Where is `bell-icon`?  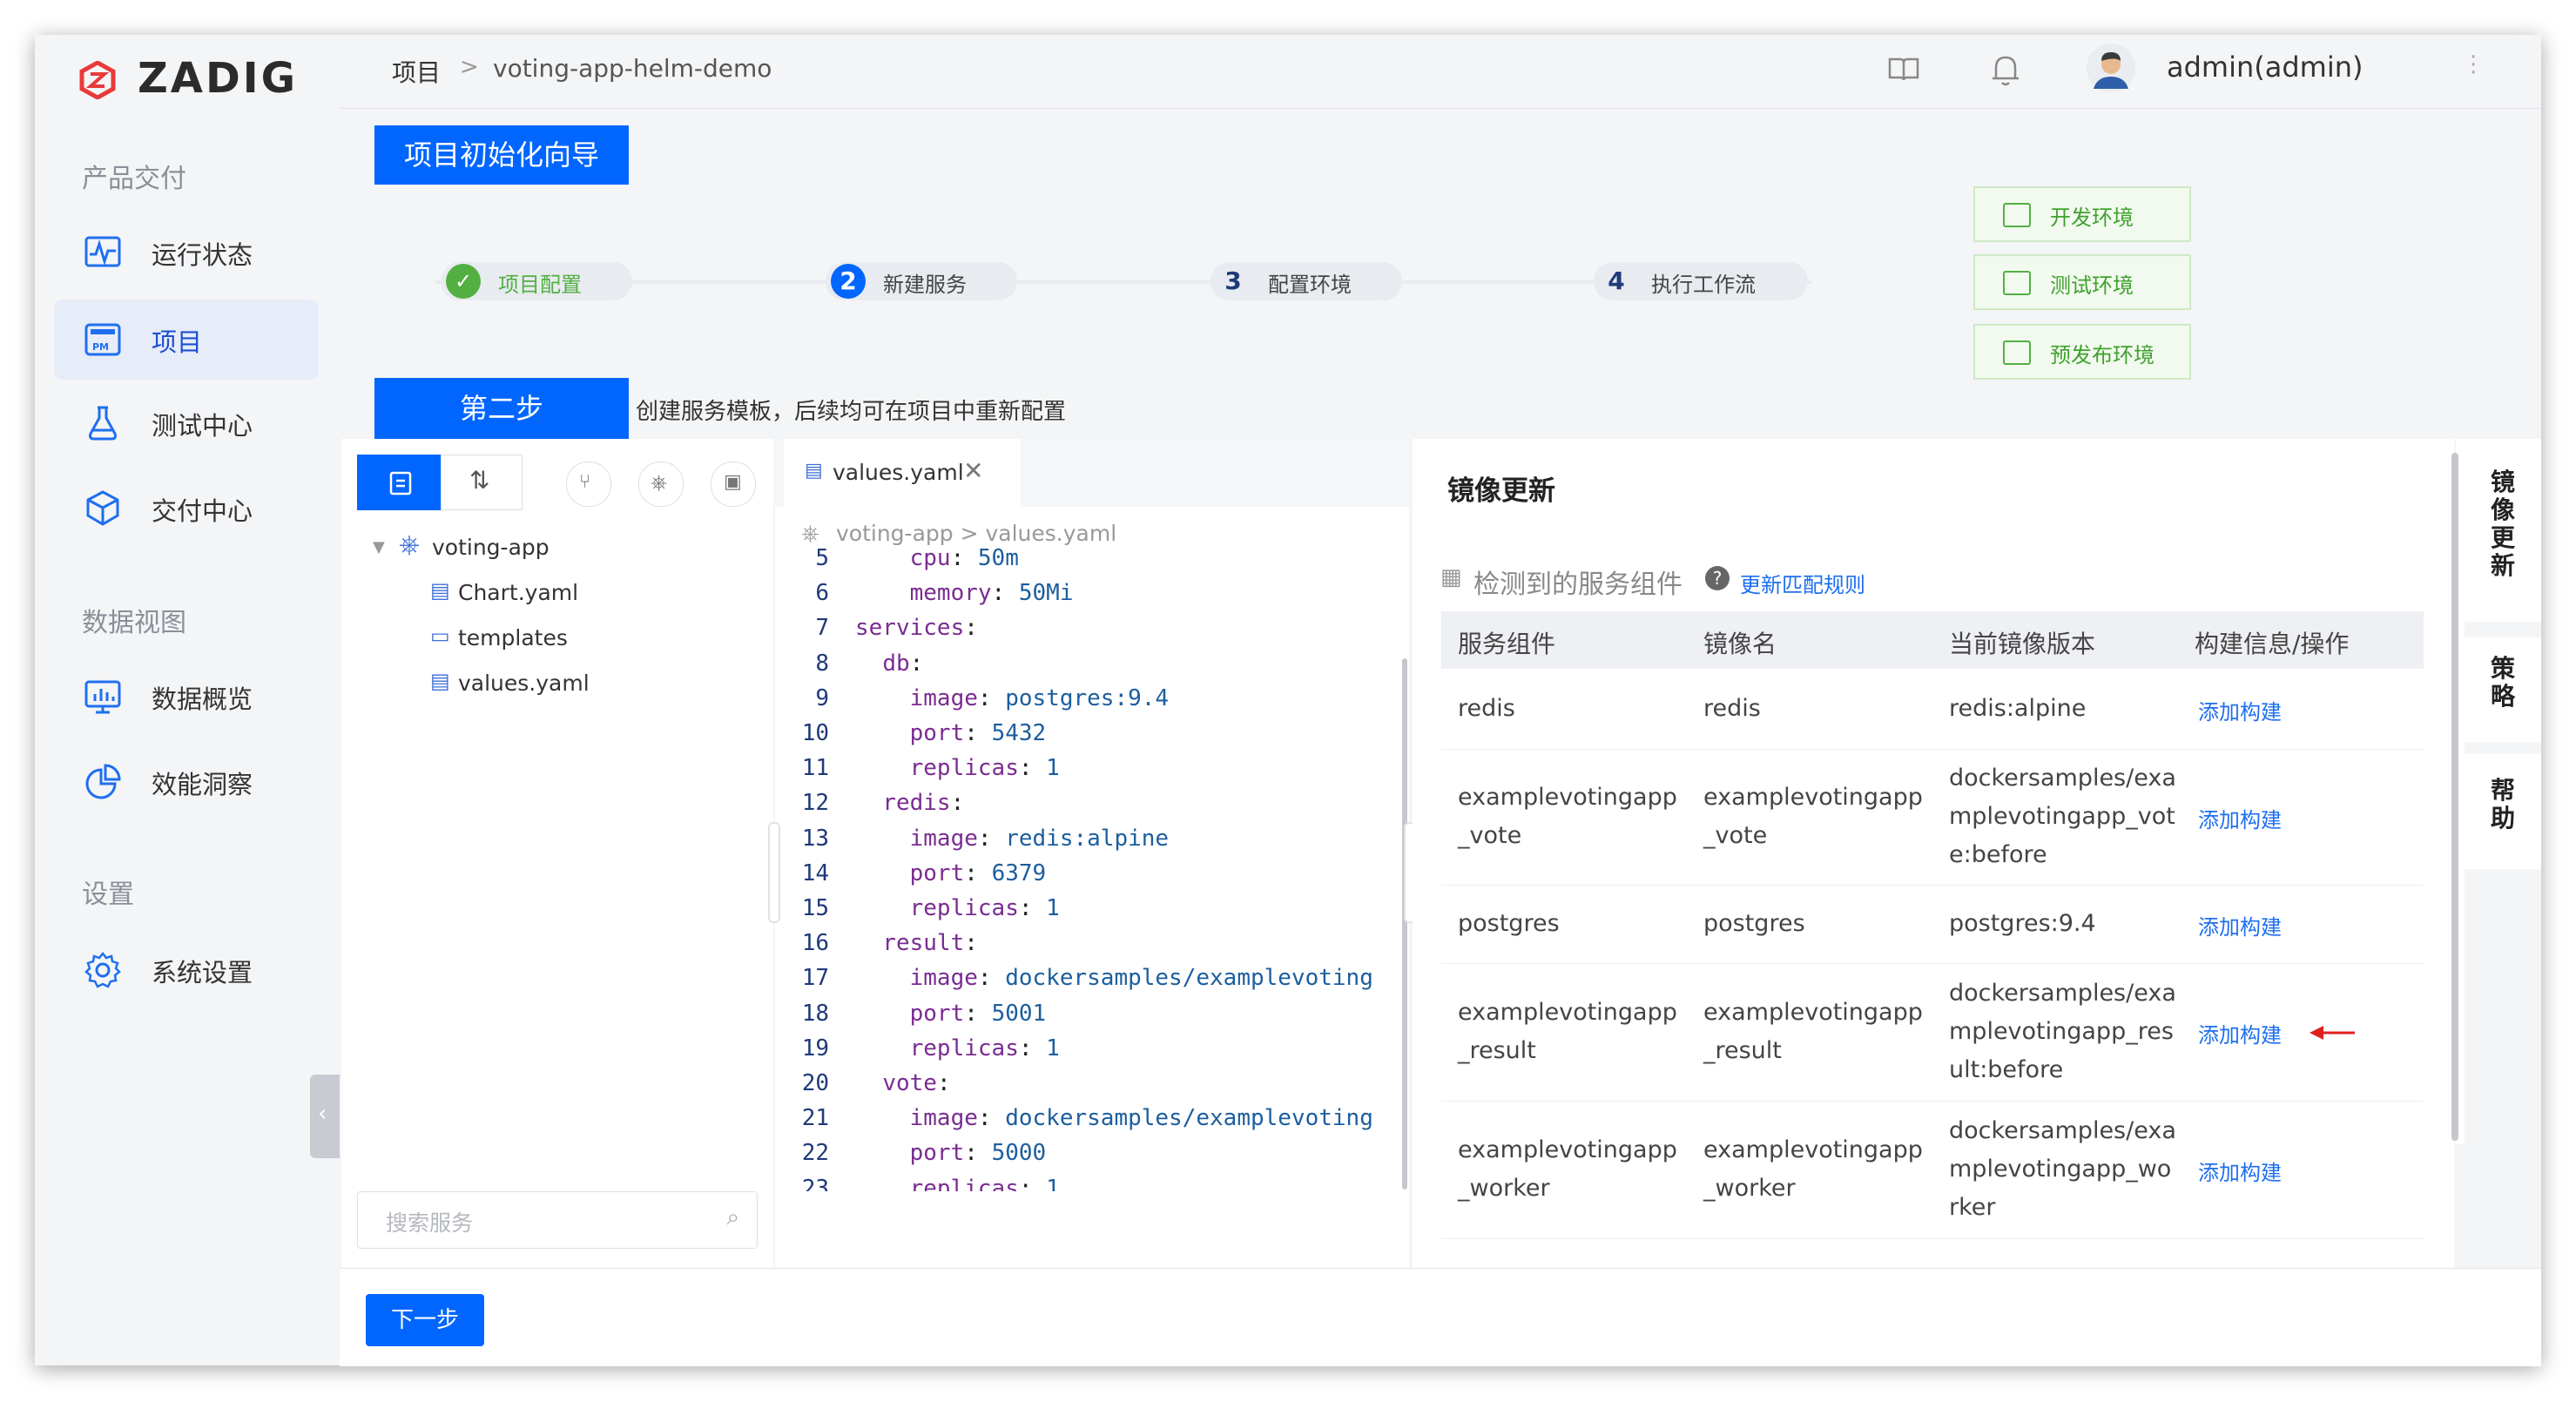 bell-icon is located at coordinates (2006, 70).